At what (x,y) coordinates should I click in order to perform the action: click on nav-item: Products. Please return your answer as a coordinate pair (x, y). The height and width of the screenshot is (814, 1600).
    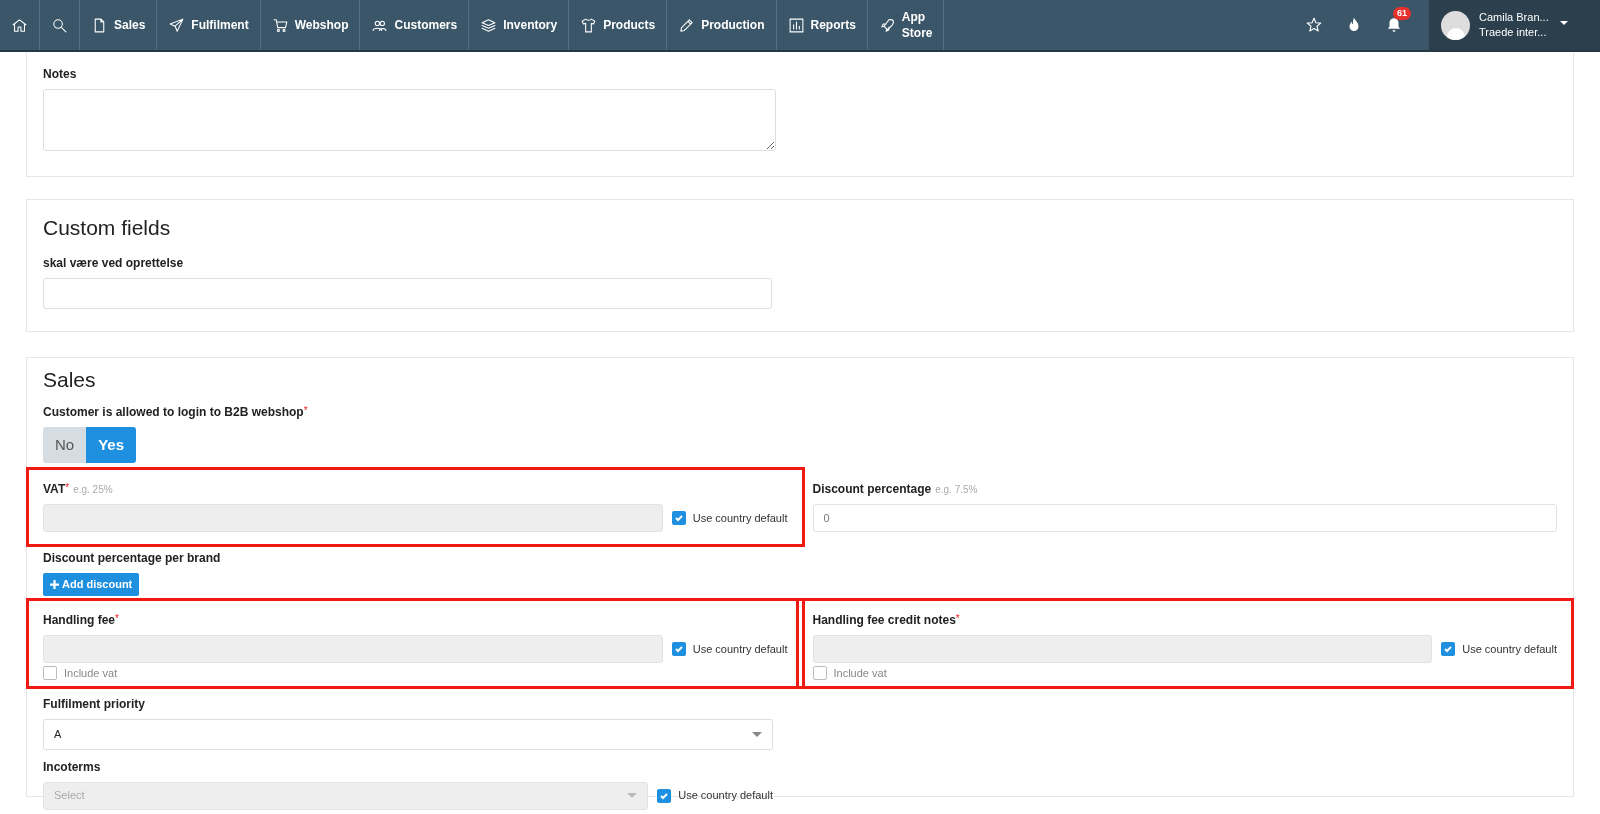
    Looking at the image, I should click on (618, 25).